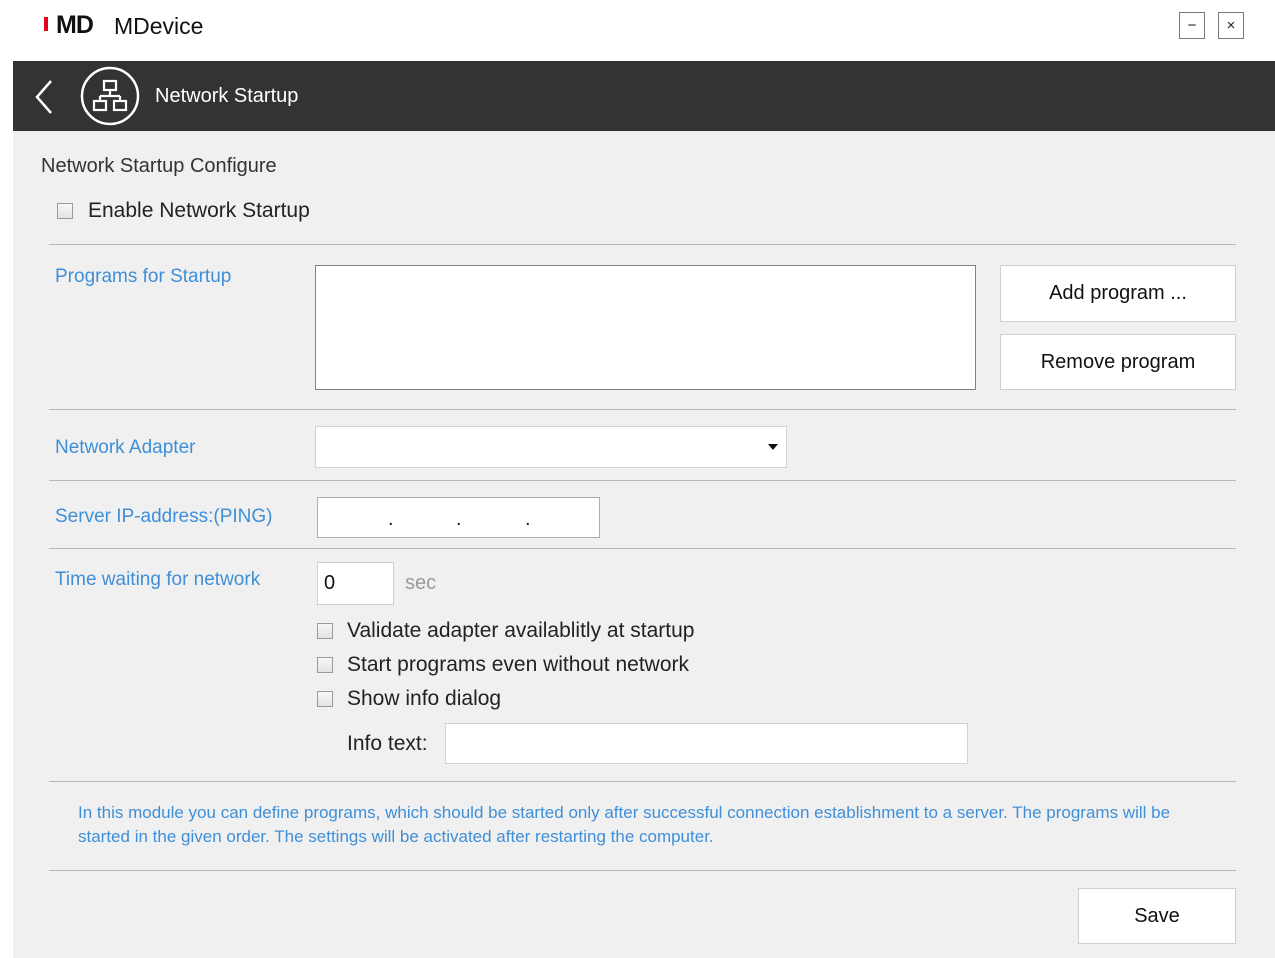 The width and height of the screenshot is (1275, 958). I want to click on wait-time-input: 0, so click(355, 583).